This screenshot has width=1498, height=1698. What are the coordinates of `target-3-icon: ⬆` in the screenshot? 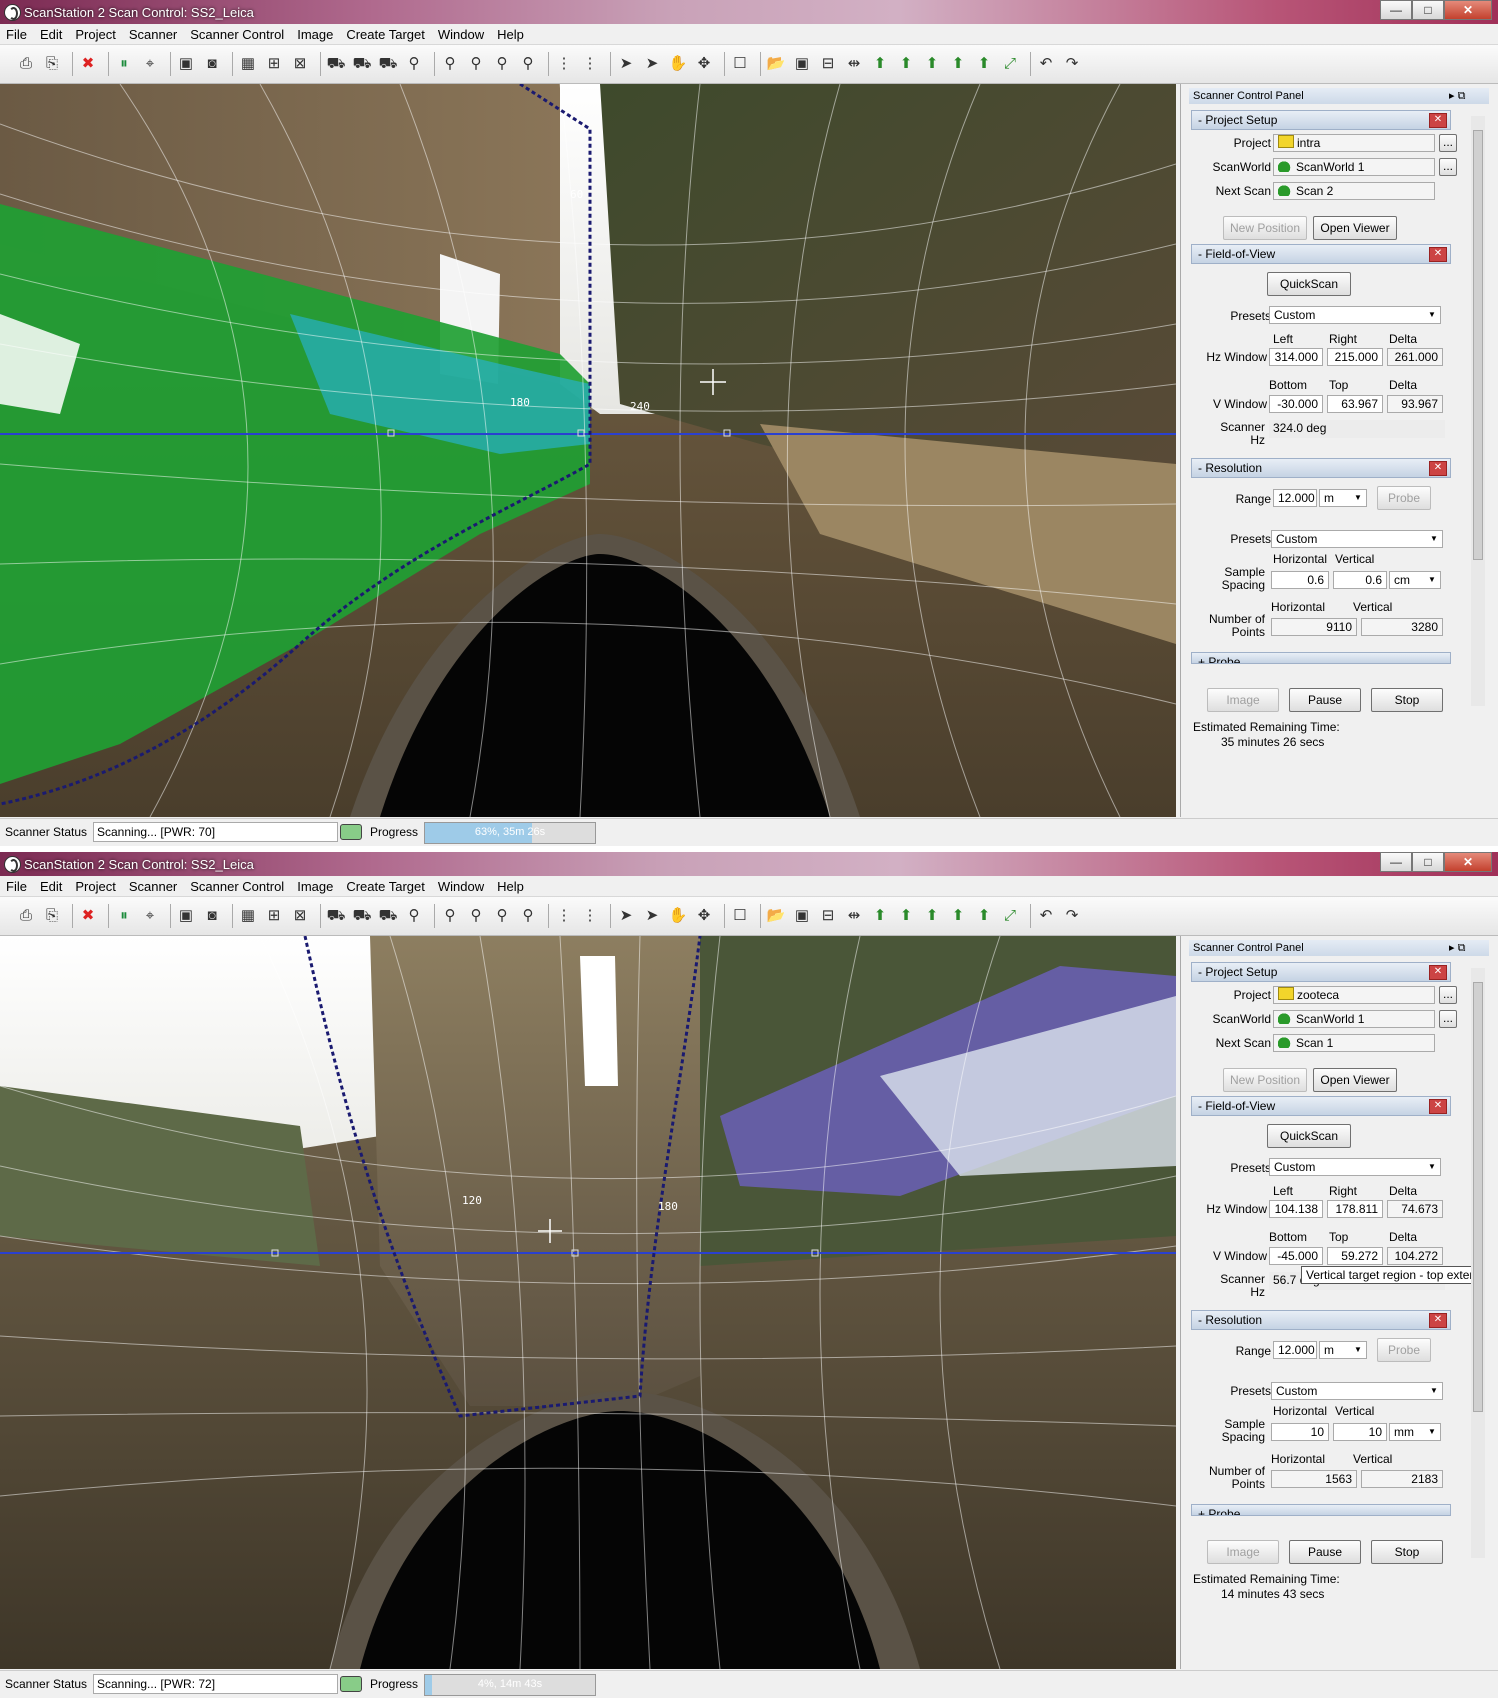 It's located at (932, 916).